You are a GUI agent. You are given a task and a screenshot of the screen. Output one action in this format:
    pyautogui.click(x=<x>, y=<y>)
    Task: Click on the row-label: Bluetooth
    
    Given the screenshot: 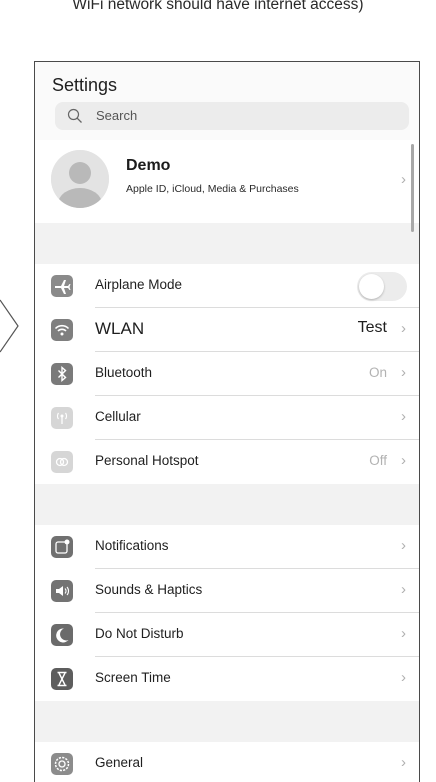 What is the action you would take?
    pyautogui.click(x=124, y=372)
    